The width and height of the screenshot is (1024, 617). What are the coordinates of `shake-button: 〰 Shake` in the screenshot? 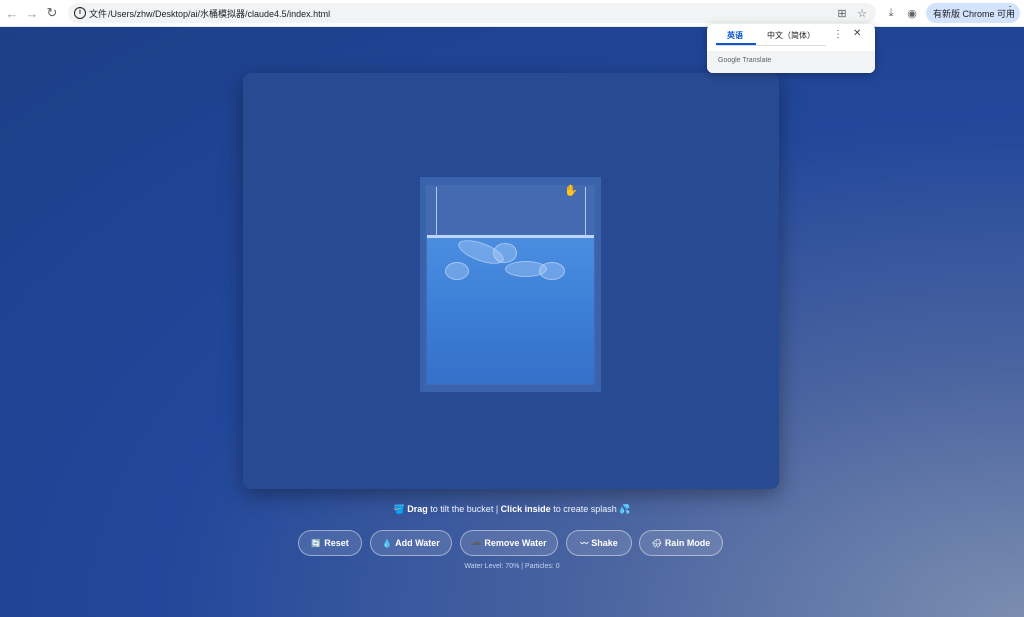 It's located at (599, 543).